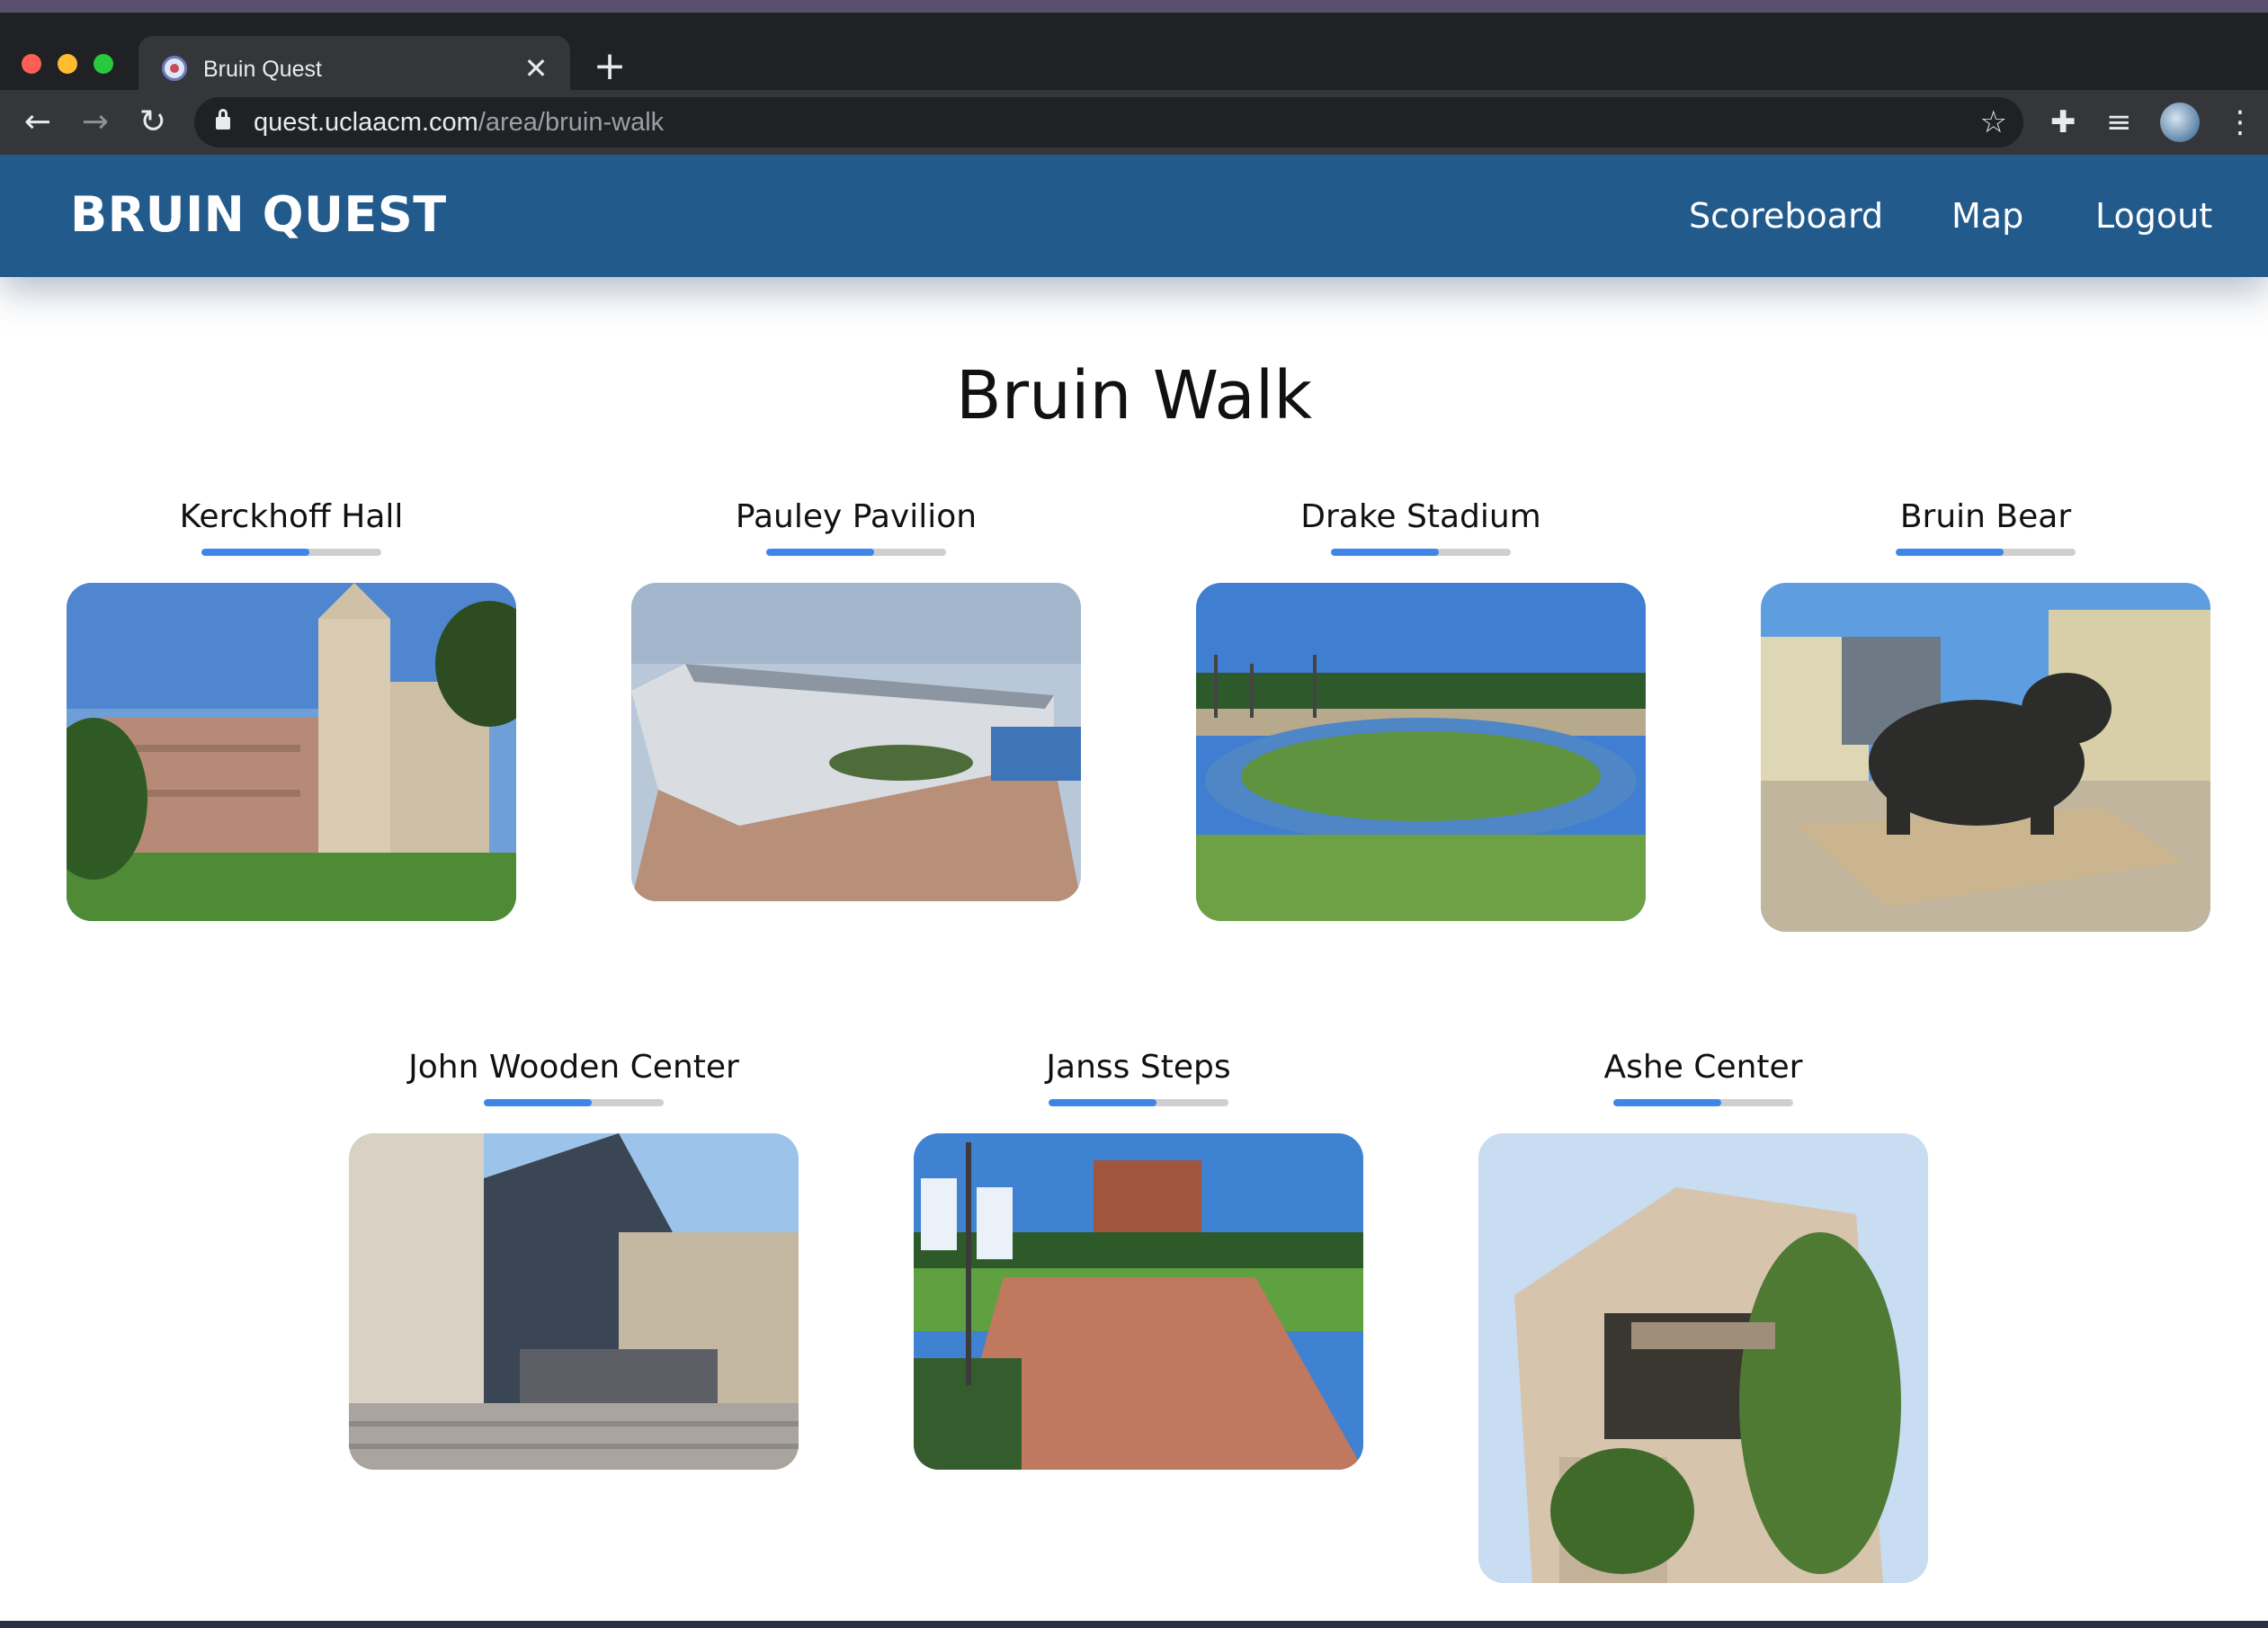 This screenshot has width=2268, height=1628. What do you see at coordinates (1138, 1068) in the screenshot?
I see `location-name: Janss Steps` at bounding box center [1138, 1068].